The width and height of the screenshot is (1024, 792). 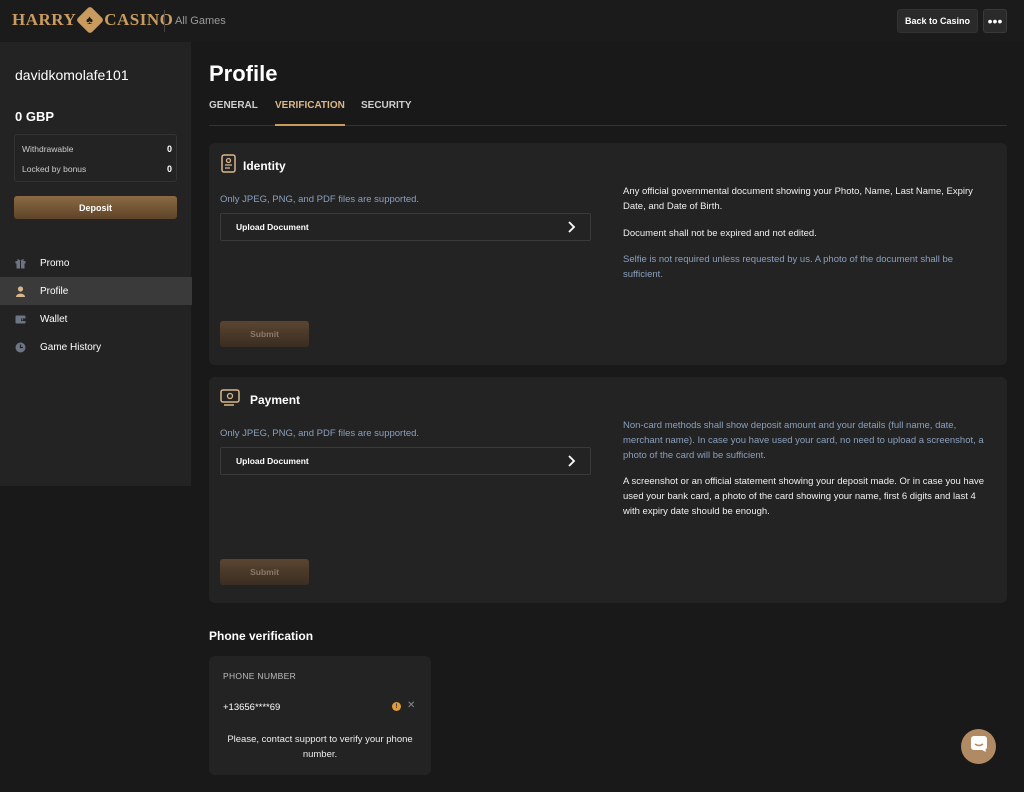 I want to click on id-document-icon, so click(x=229, y=163).